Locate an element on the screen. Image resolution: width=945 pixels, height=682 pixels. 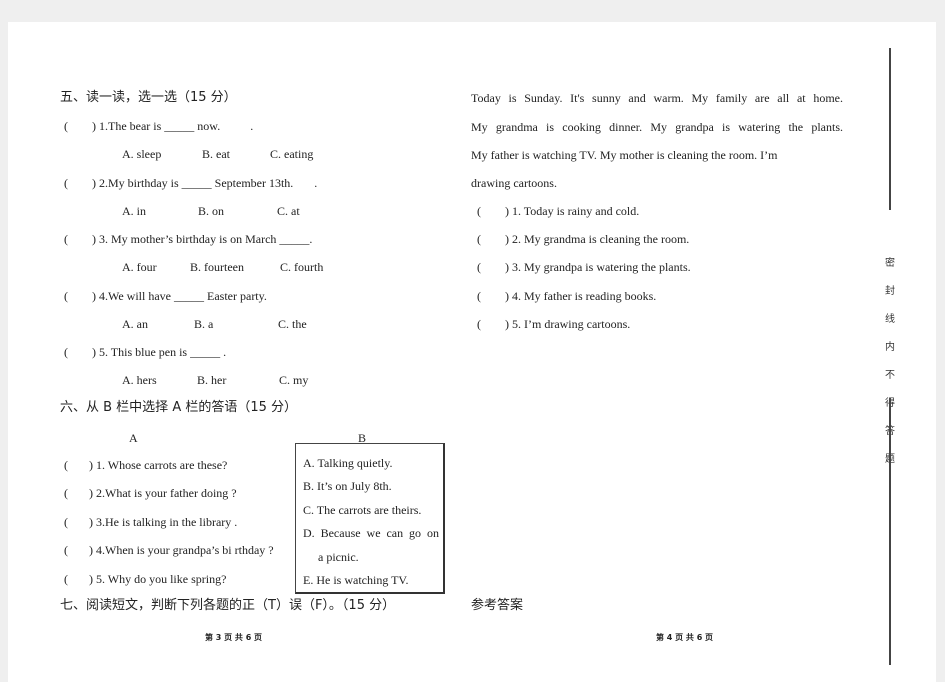
question-4: ( ) 4.We will have _____ Easter party. is located at coordinates (165, 295).